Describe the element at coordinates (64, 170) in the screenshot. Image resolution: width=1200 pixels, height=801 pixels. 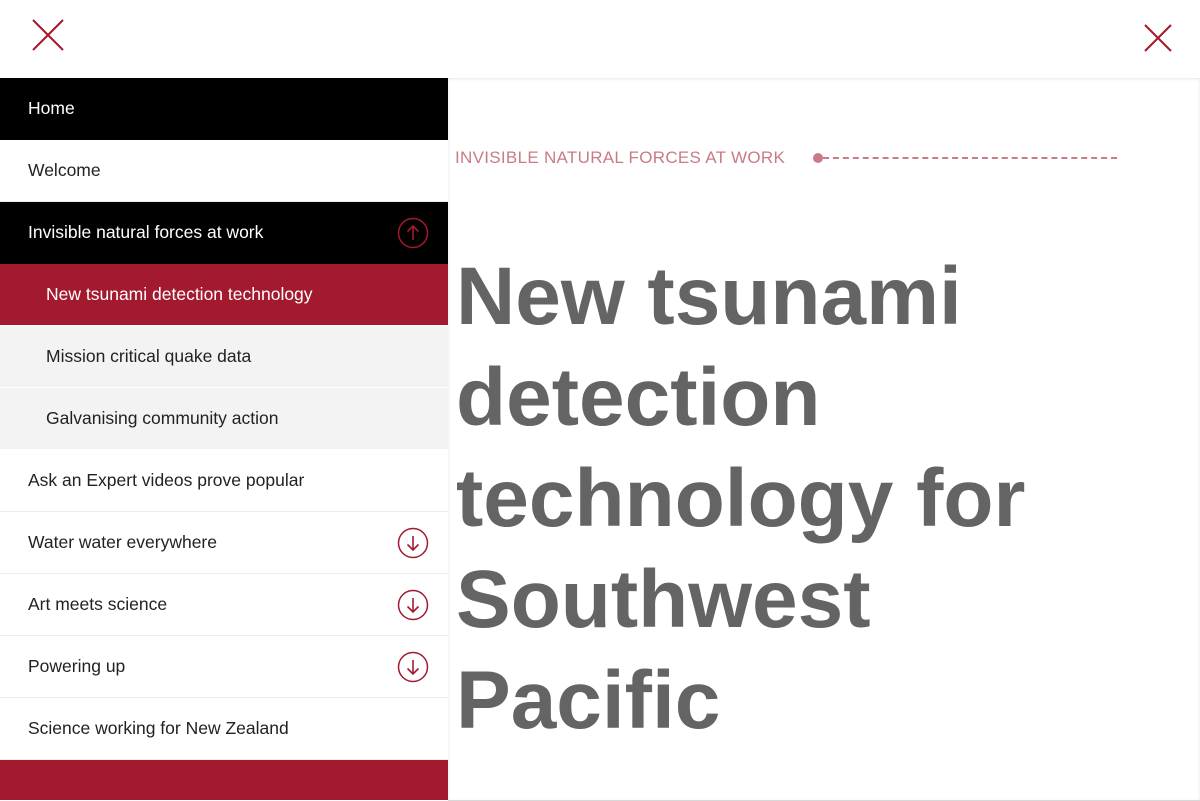
I see `nav-item-label: Welcome` at that location.